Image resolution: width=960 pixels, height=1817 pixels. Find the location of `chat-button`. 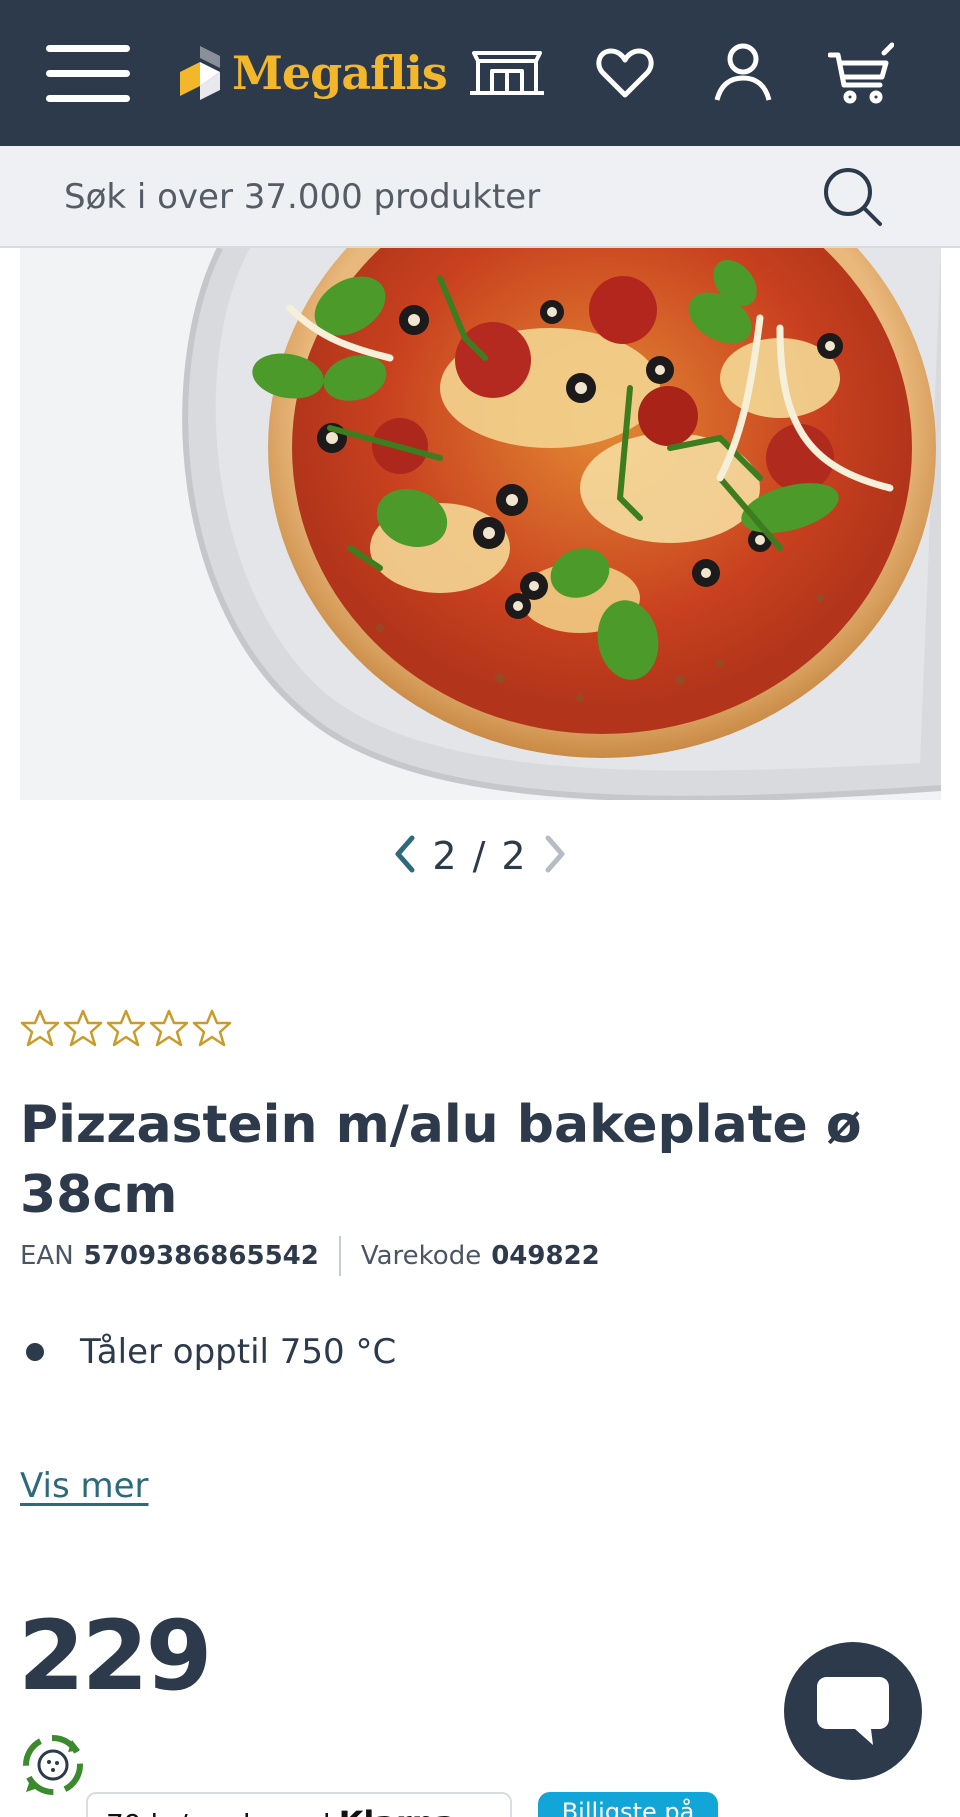

chat-button is located at coordinates (853, 1711).